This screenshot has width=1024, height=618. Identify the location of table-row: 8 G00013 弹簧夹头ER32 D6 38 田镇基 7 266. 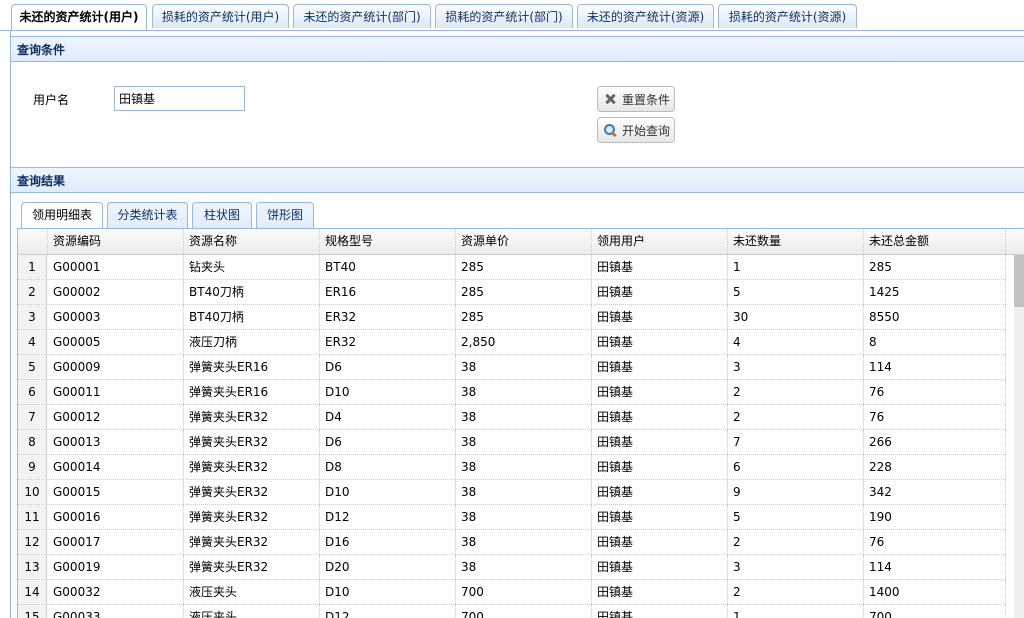
(512, 442).